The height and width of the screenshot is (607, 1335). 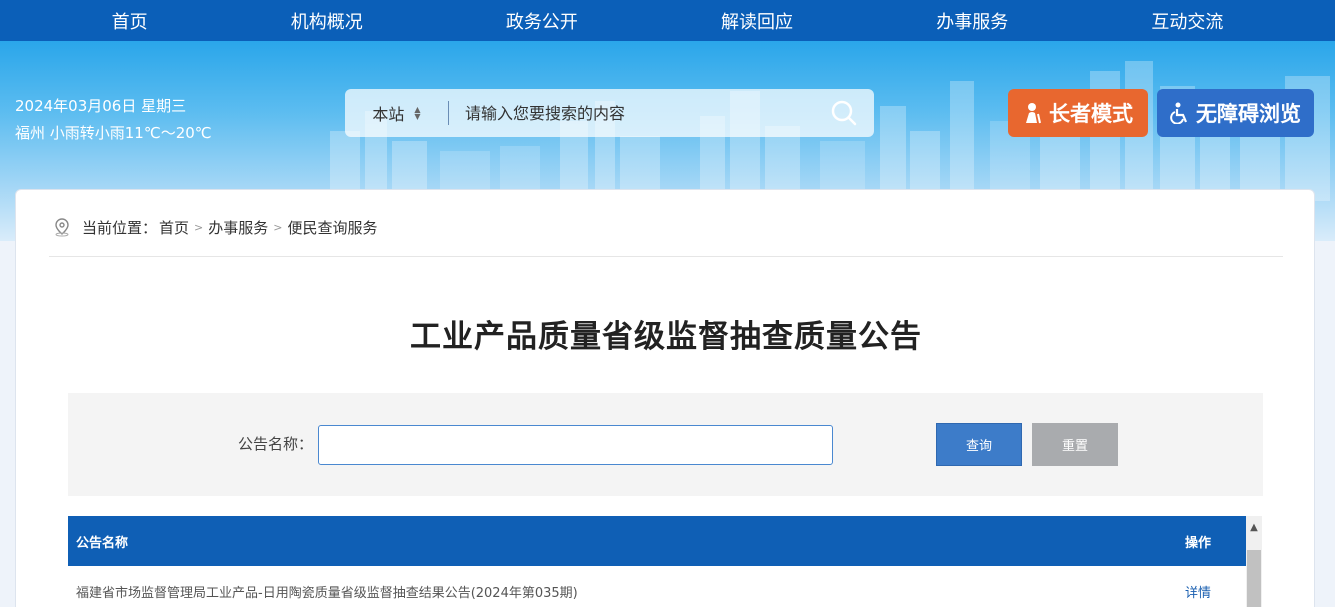 I want to click on location-pin-icon, so click(x=62, y=227).